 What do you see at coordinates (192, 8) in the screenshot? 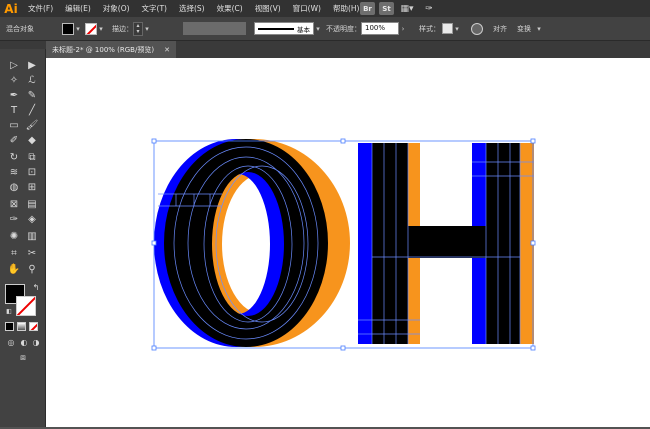
I see `menu-select: 选择(S)` at bounding box center [192, 8].